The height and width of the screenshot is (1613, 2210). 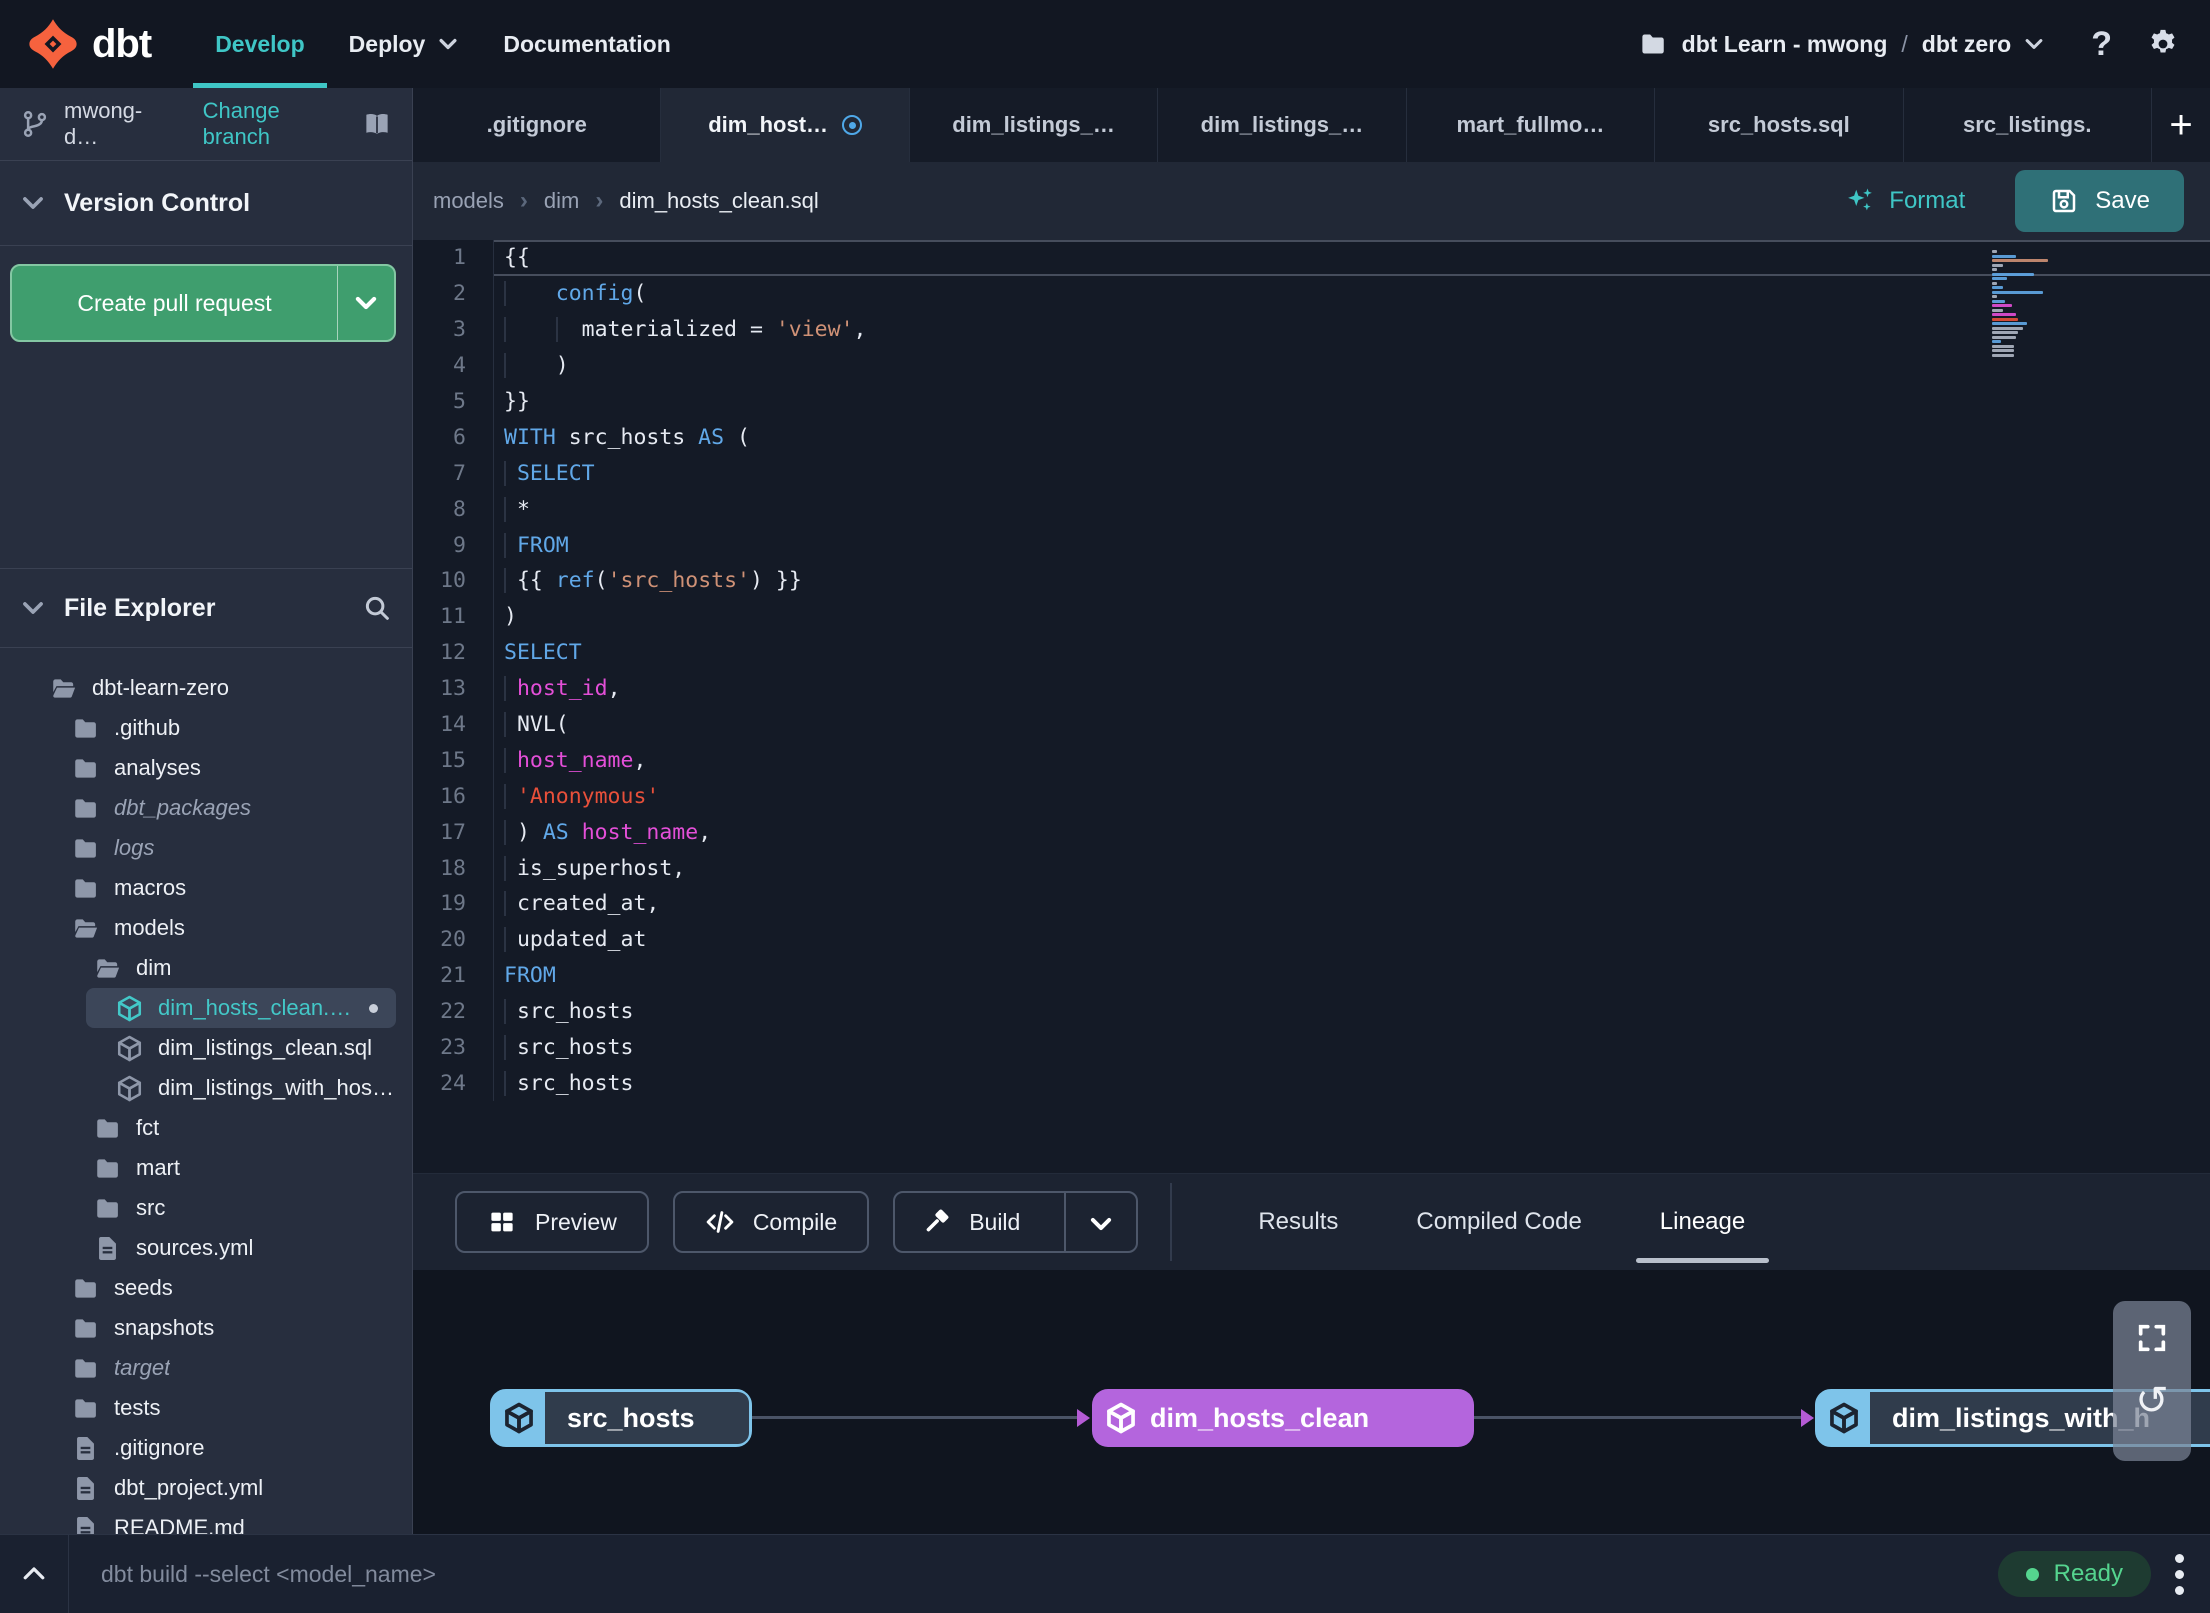 What do you see at coordinates (2074, 1574) in the screenshot?
I see `status-badge: Ready` at bounding box center [2074, 1574].